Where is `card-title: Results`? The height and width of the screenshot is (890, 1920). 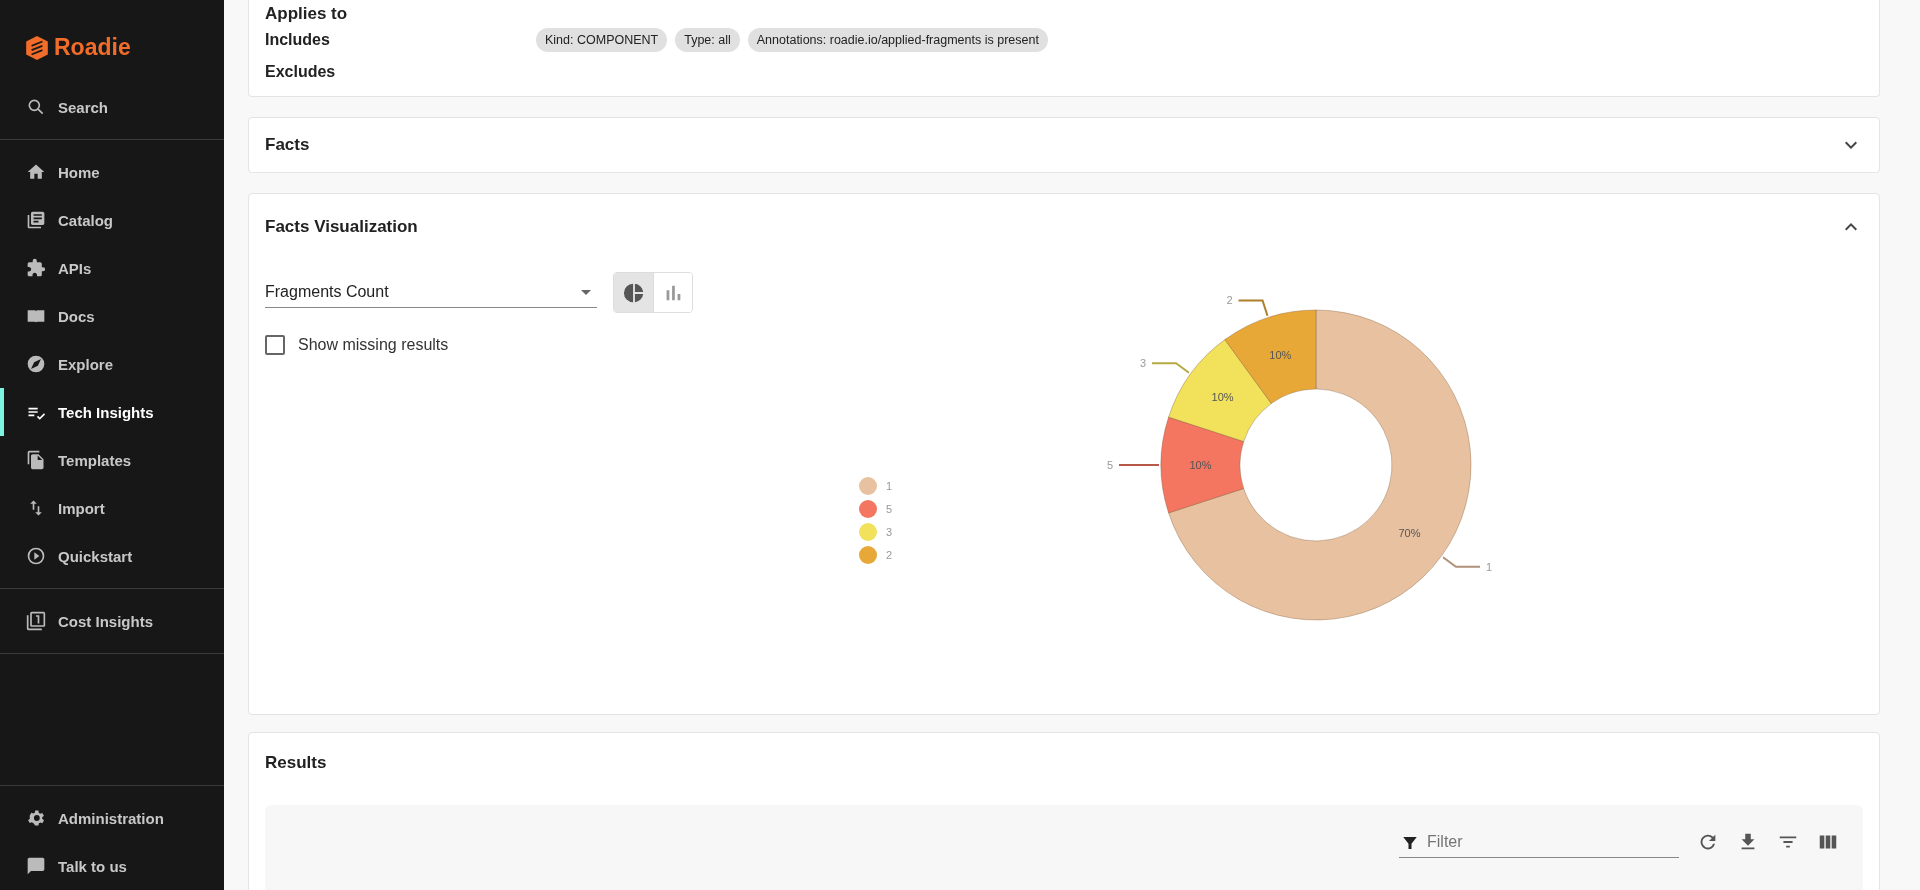 card-title: Results is located at coordinates (296, 763).